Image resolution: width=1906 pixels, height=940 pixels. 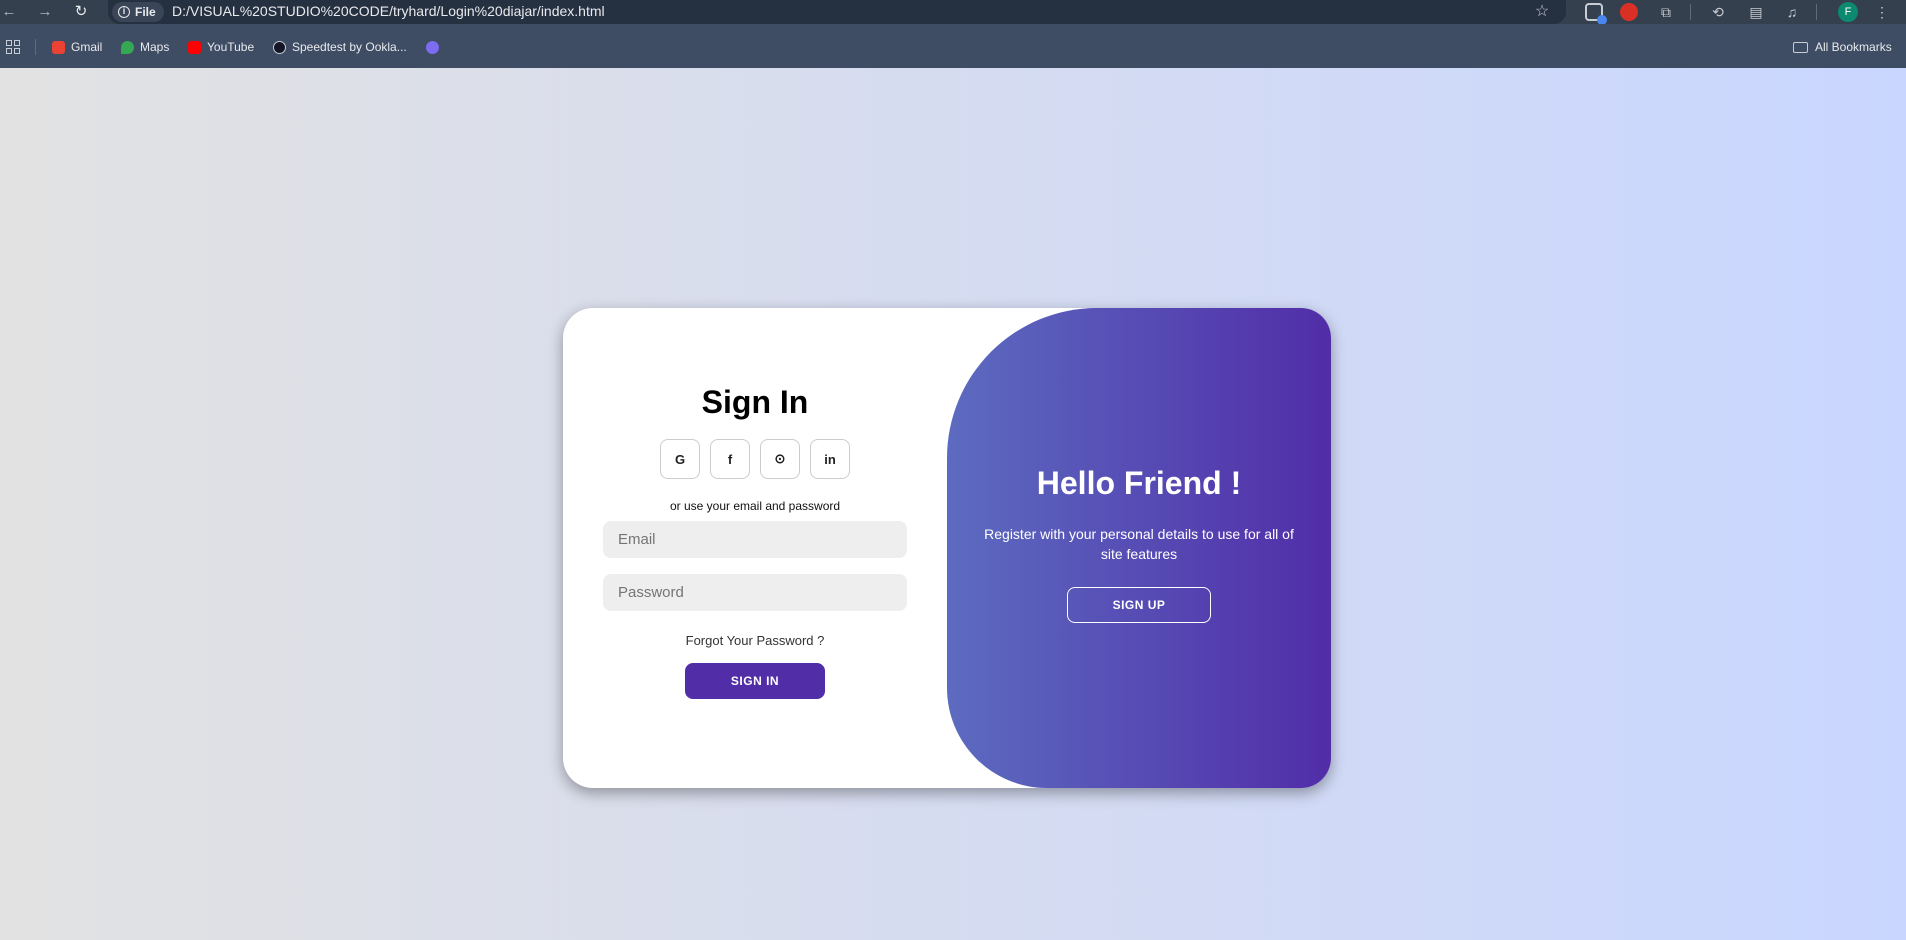 What do you see at coordinates (155, 47) in the screenshot?
I see `bookmark-label: Maps` at bounding box center [155, 47].